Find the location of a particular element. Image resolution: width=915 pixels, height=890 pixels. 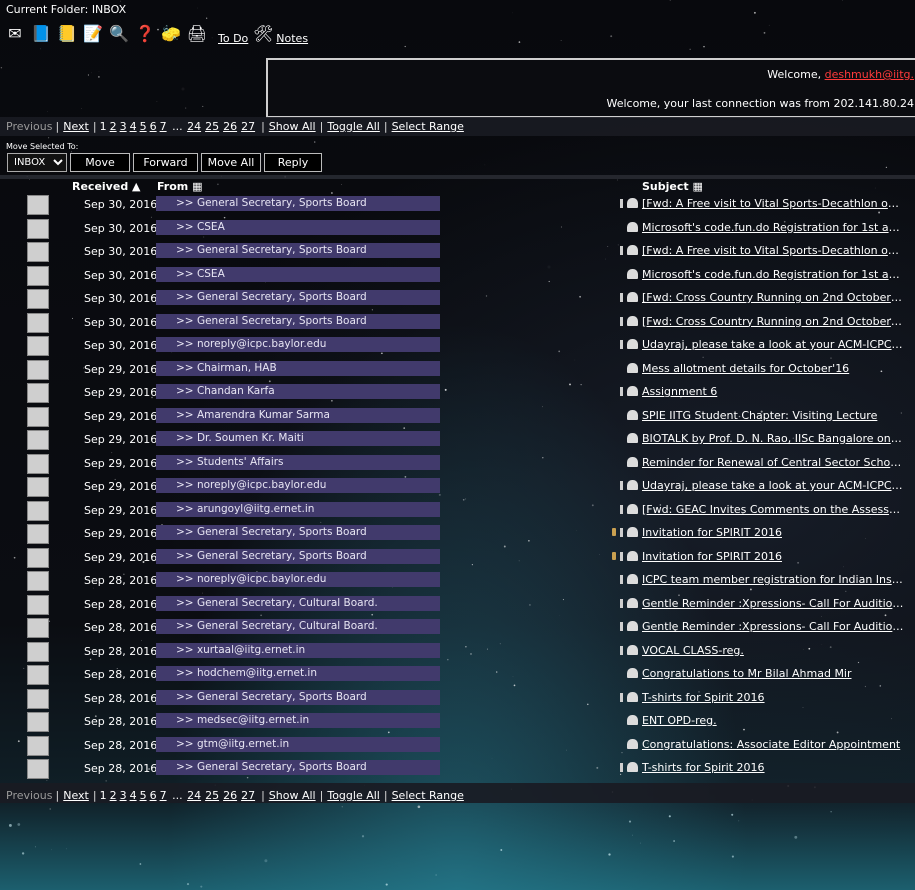

forward-button: Forward is located at coordinates (165, 162).